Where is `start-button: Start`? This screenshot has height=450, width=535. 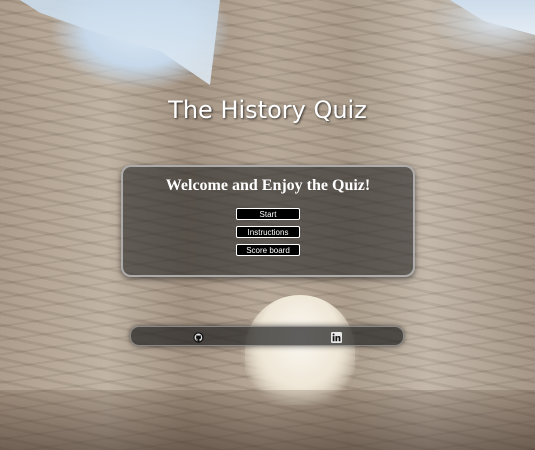
start-button: Start is located at coordinates (268, 214).